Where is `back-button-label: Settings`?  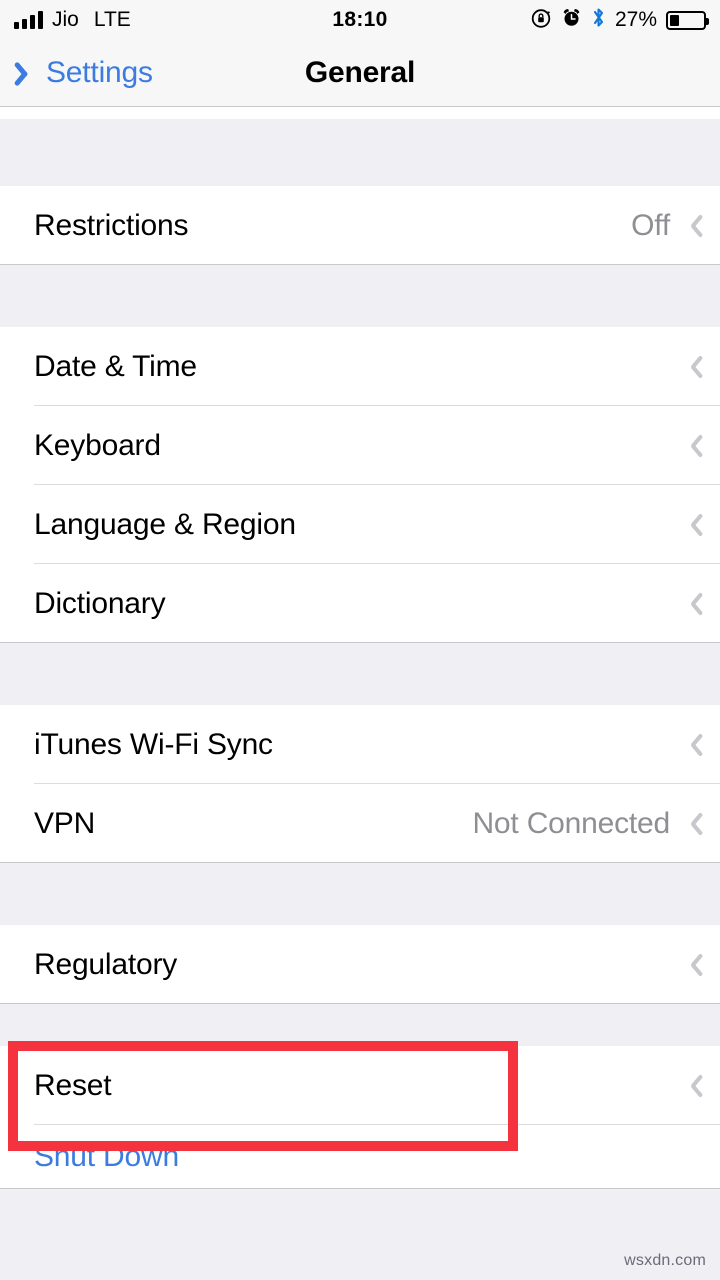
back-button-label: Settings is located at coordinates (99, 72).